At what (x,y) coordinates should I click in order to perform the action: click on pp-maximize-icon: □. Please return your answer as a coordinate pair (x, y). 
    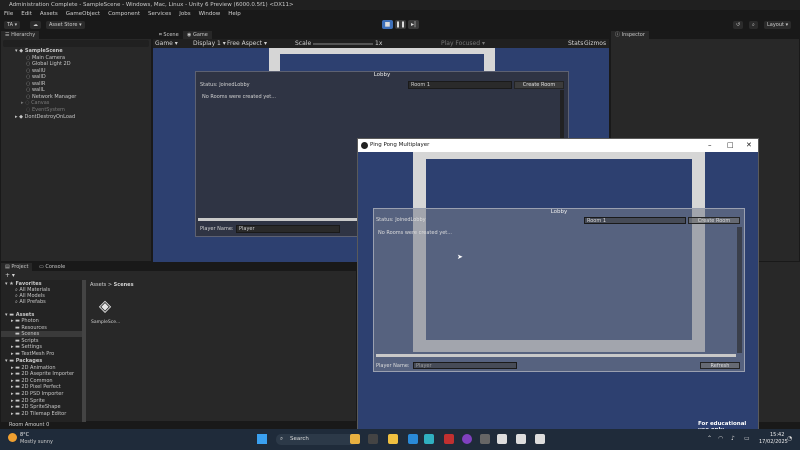
    Looking at the image, I should click on (730, 145).